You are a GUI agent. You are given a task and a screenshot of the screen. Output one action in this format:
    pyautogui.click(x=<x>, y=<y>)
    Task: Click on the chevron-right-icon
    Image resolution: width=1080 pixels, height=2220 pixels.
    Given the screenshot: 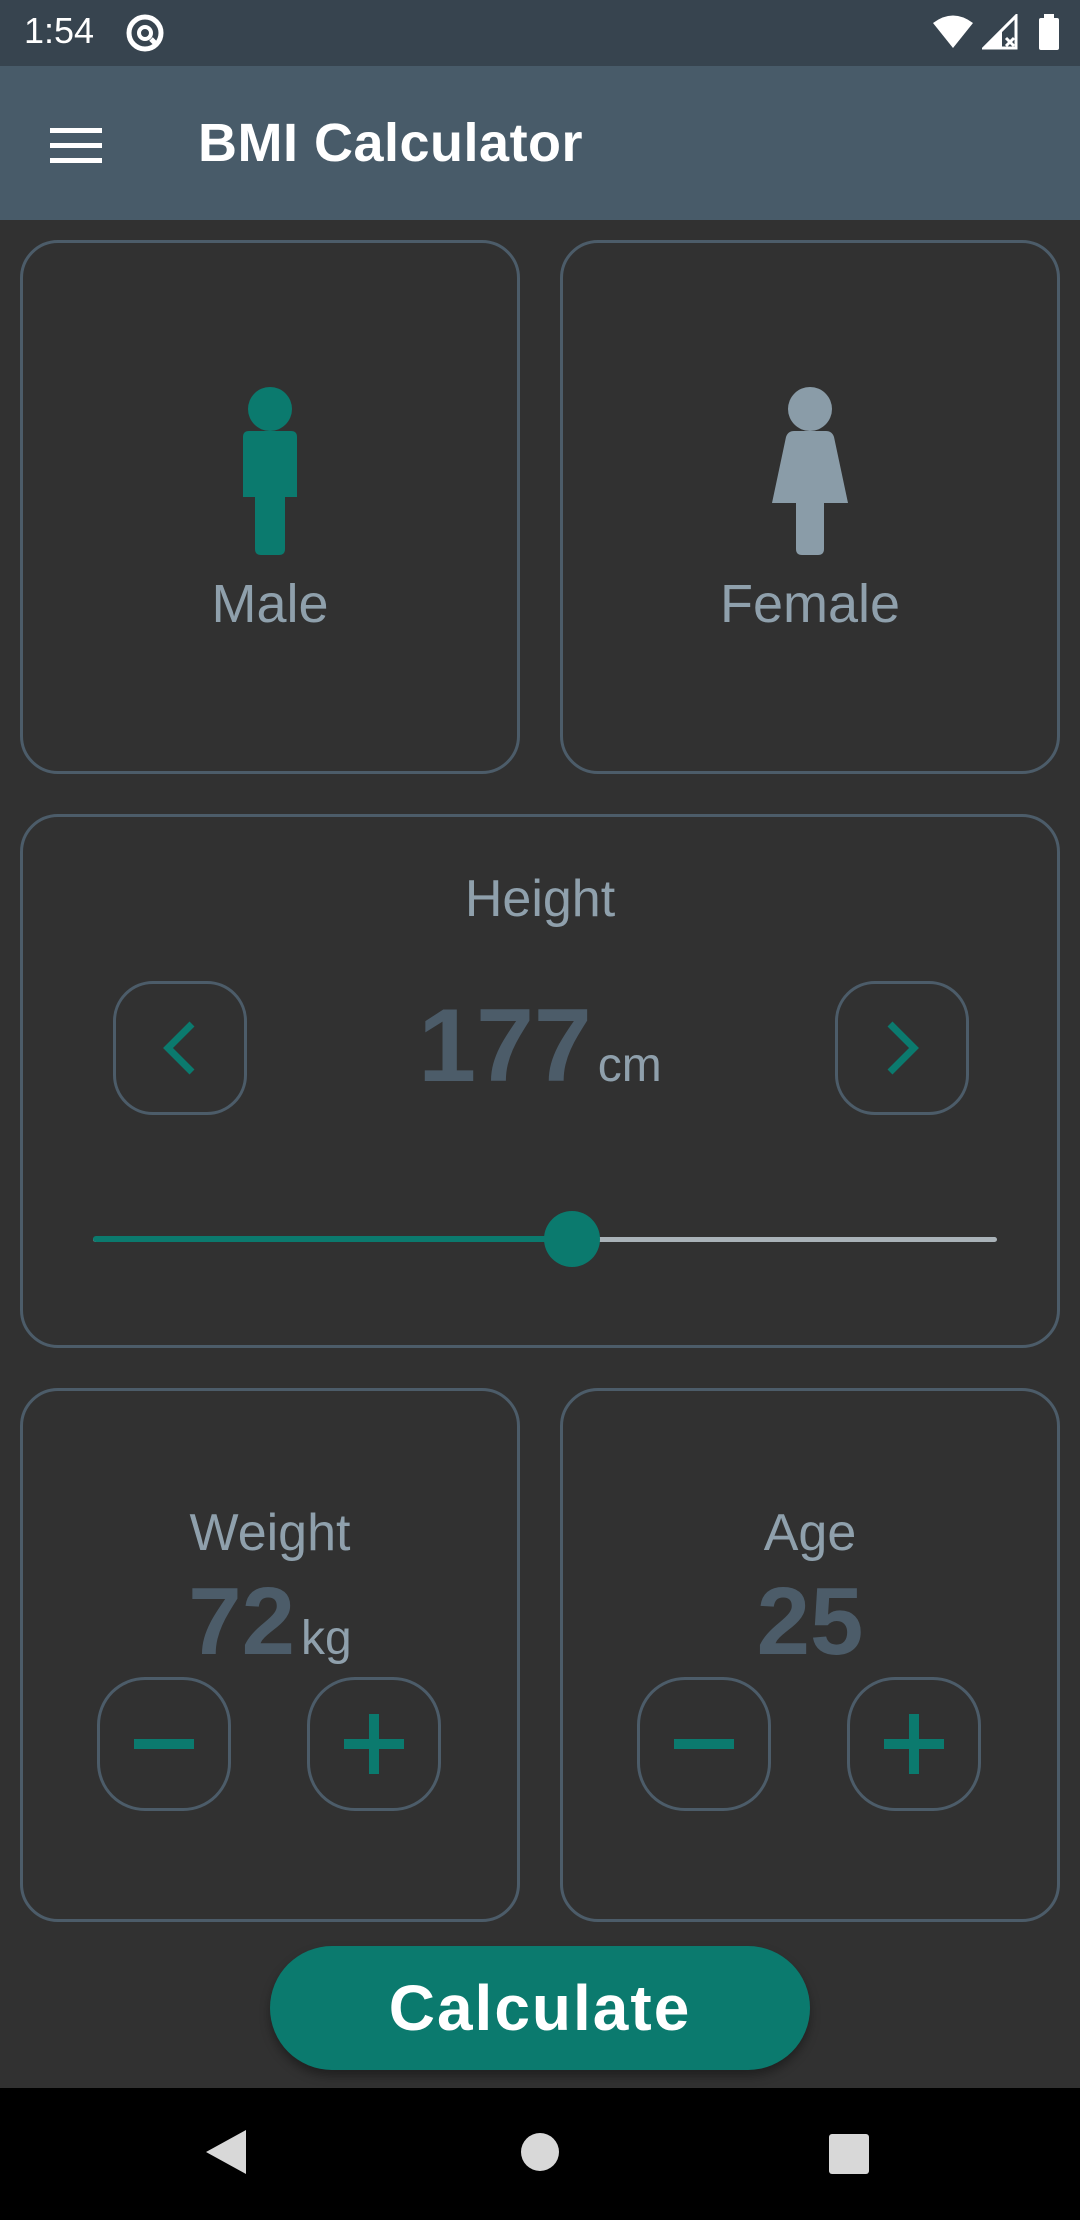 What is the action you would take?
    pyautogui.click(x=903, y=1048)
    